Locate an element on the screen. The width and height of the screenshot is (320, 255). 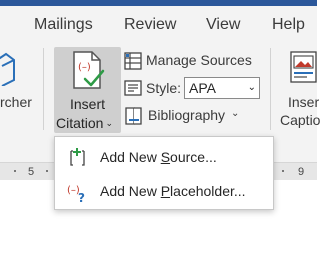
researcher-icon is located at coordinates (8, 70).